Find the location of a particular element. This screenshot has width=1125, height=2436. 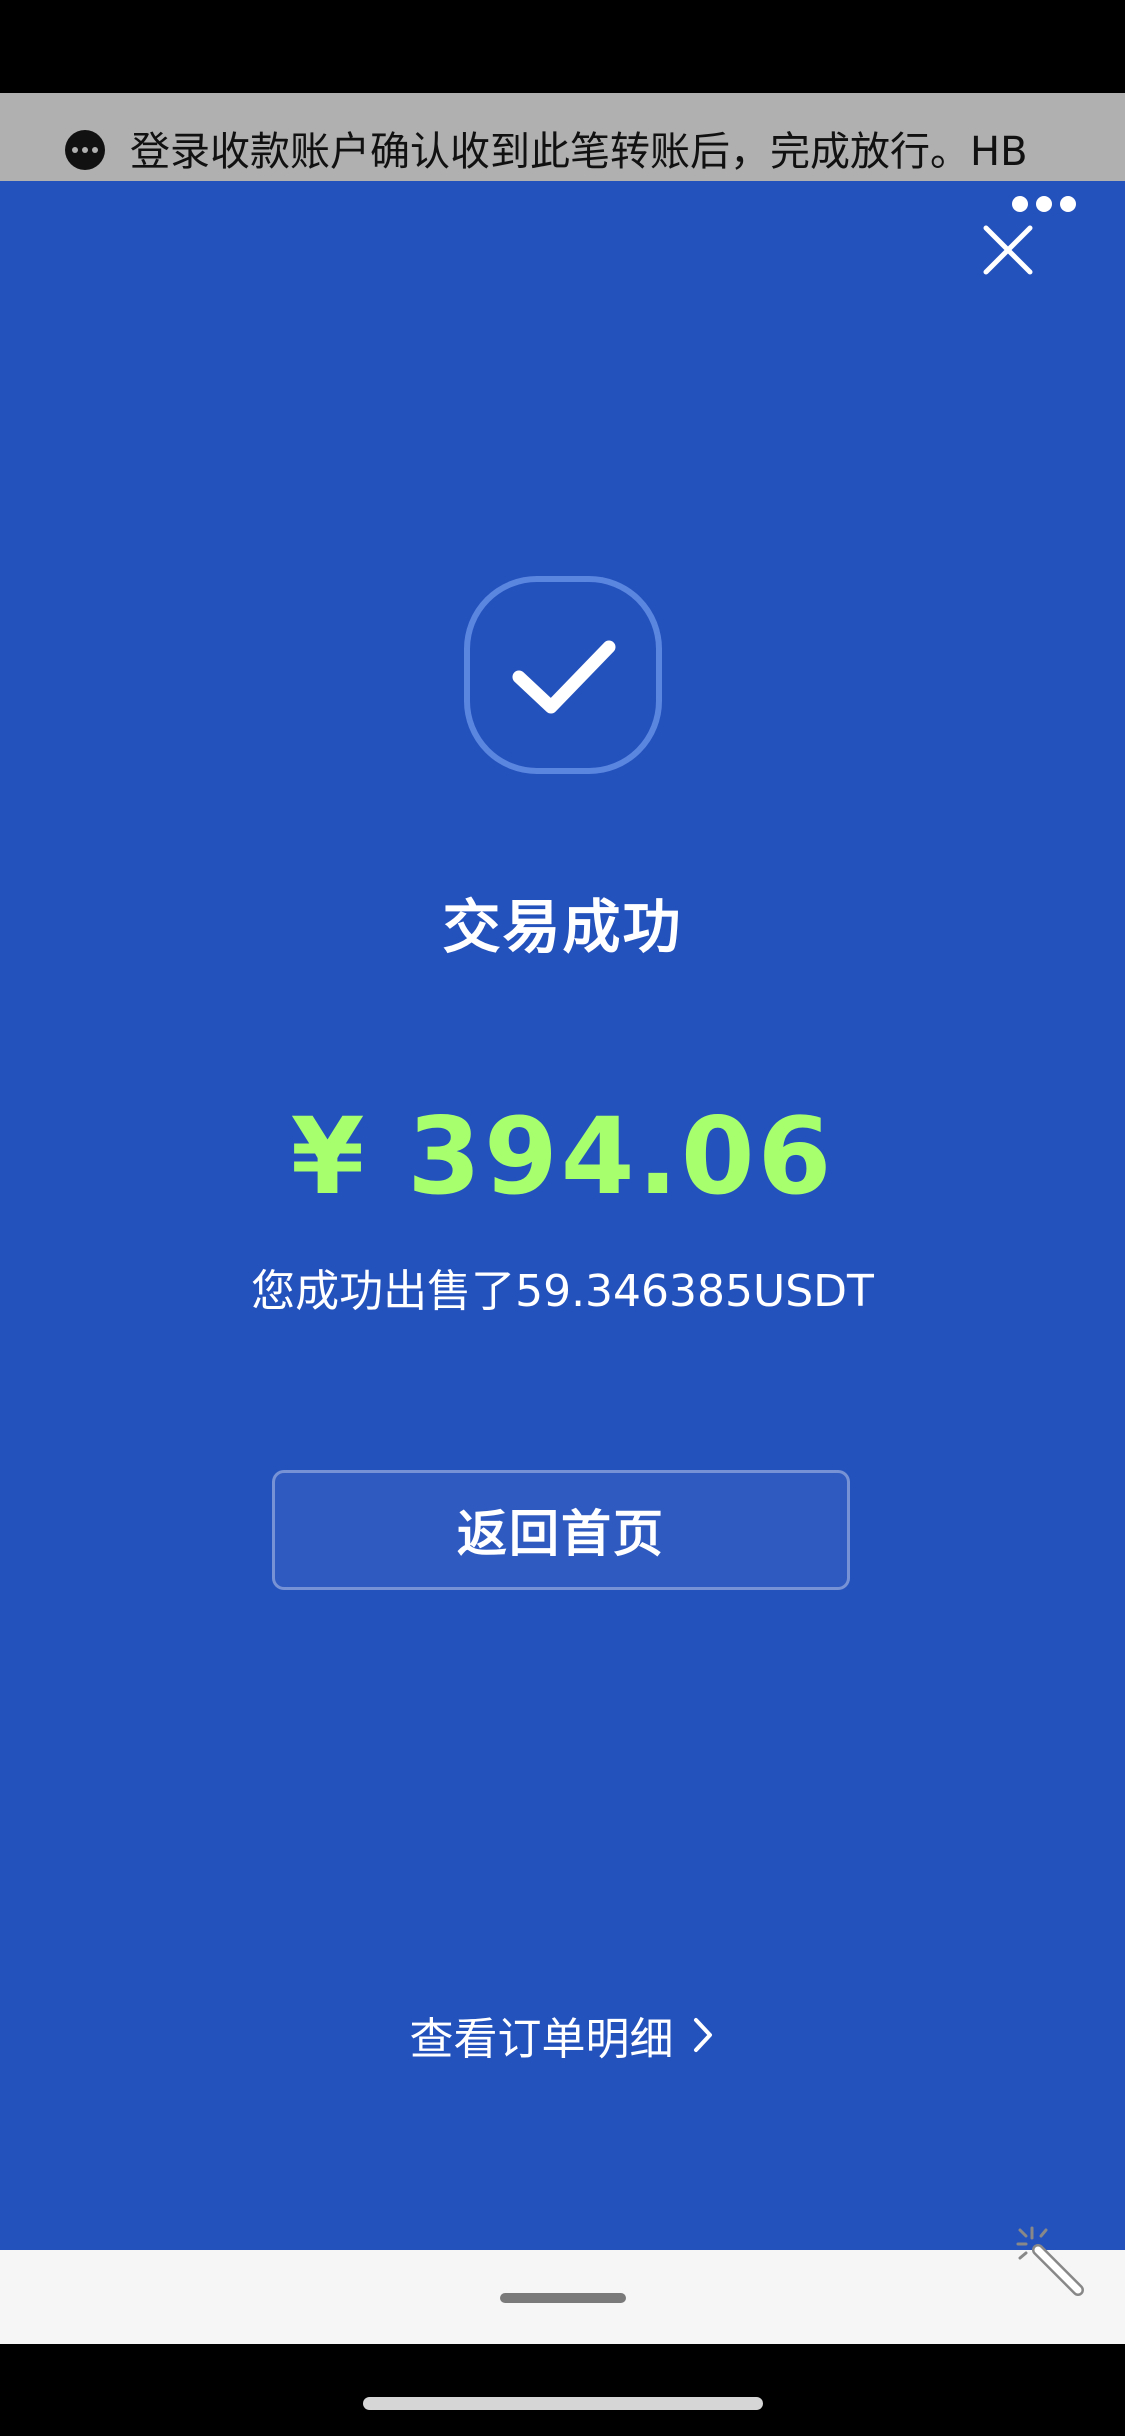

magic-wand-icon is located at coordinates (1050, 2260).